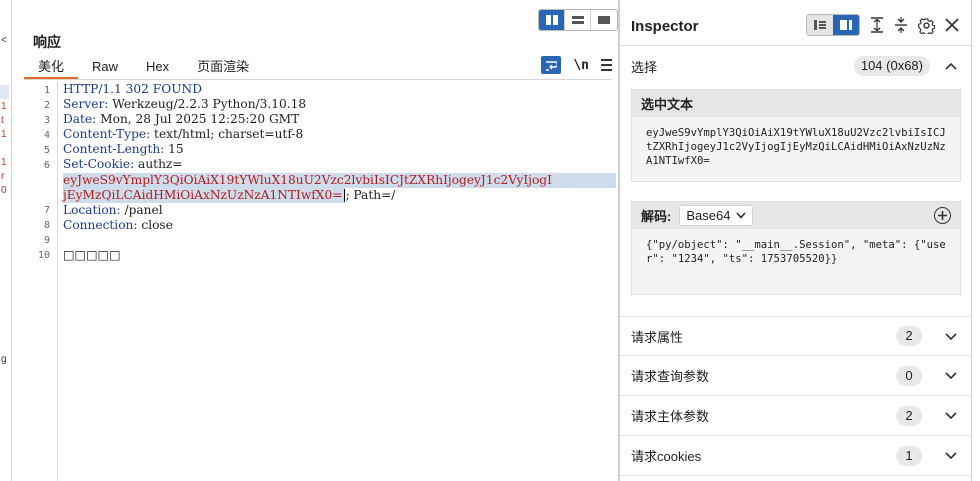 The height and width of the screenshot is (481, 980). Describe the element at coordinates (796, 215) in the screenshot. I see `decode-header: 解码: Base64` at that location.